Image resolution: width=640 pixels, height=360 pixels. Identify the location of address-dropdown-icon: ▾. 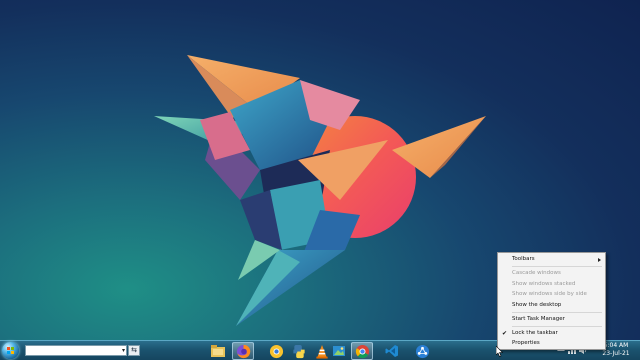
(123, 350).